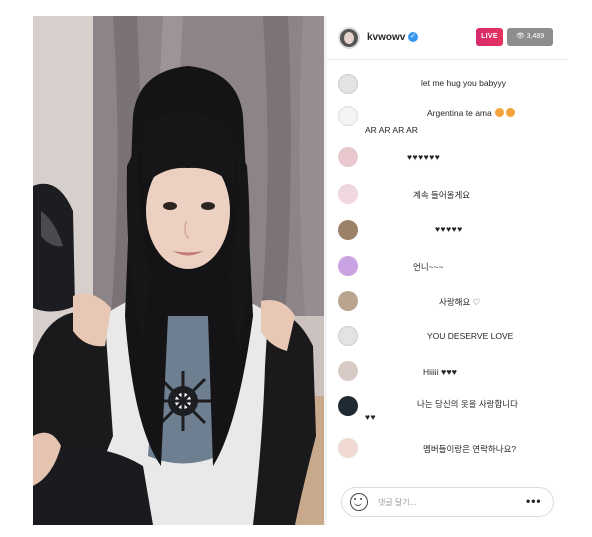 Image resolution: width=592 pixels, height=537 pixels. What do you see at coordinates (428, 267) in the screenshot?
I see `comment-text: 언니~~~` at bounding box center [428, 267].